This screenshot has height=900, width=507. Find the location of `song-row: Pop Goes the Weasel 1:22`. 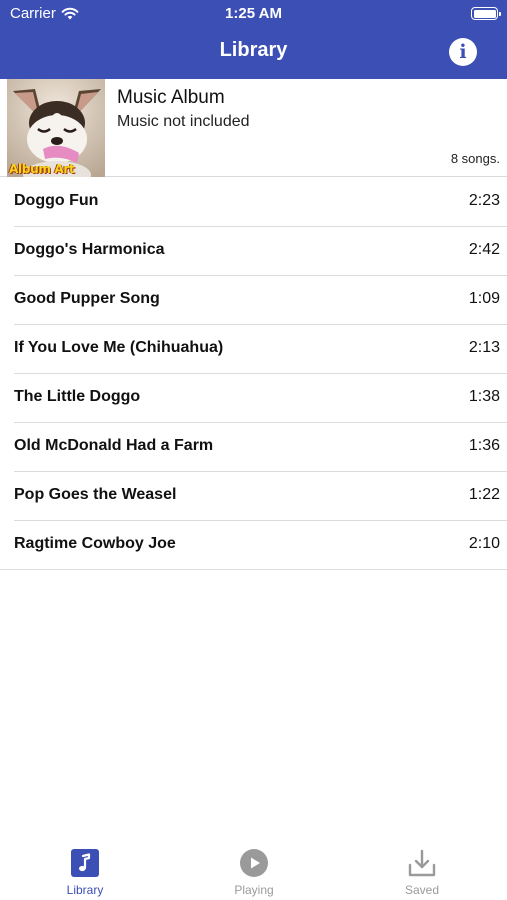

song-row: Pop Goes the Weasel 1:22 is located at coordinates (253, 496).